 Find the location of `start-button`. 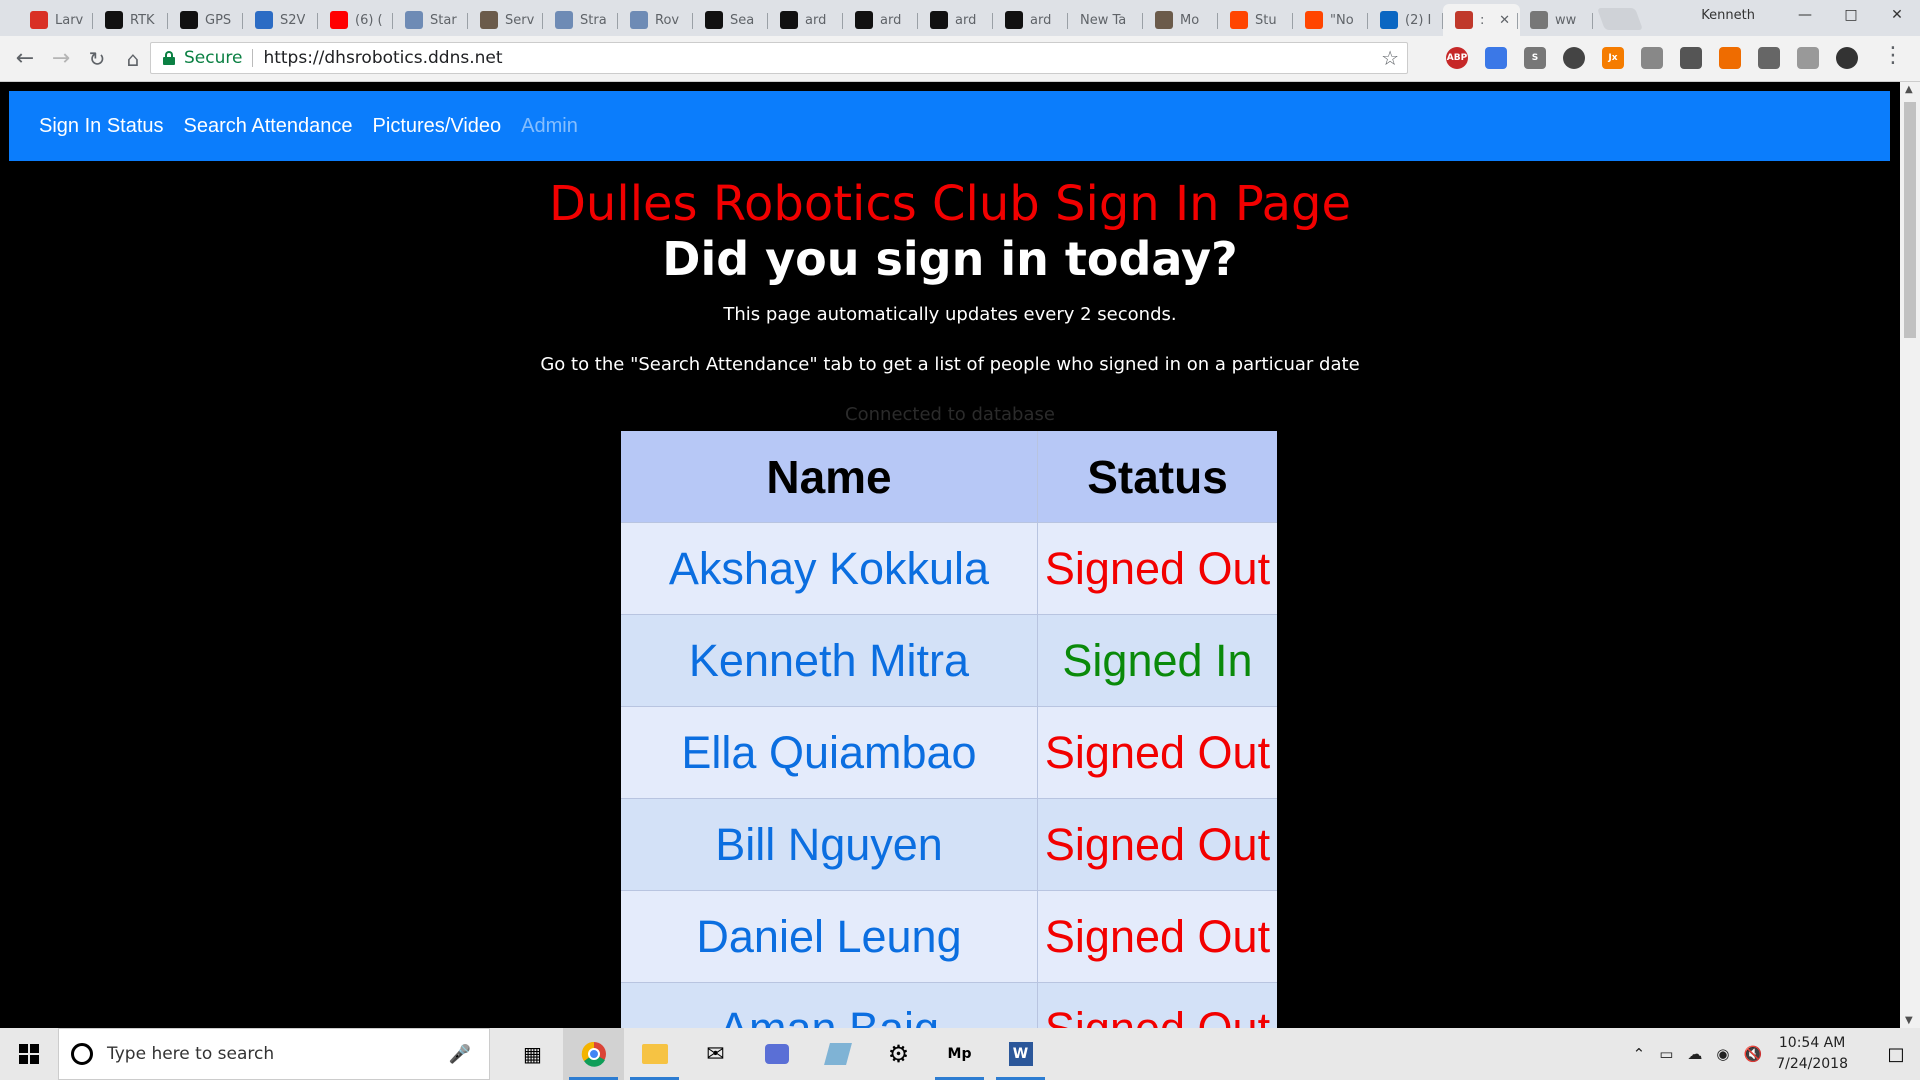

start-button is located at coordinates (29, 1054).